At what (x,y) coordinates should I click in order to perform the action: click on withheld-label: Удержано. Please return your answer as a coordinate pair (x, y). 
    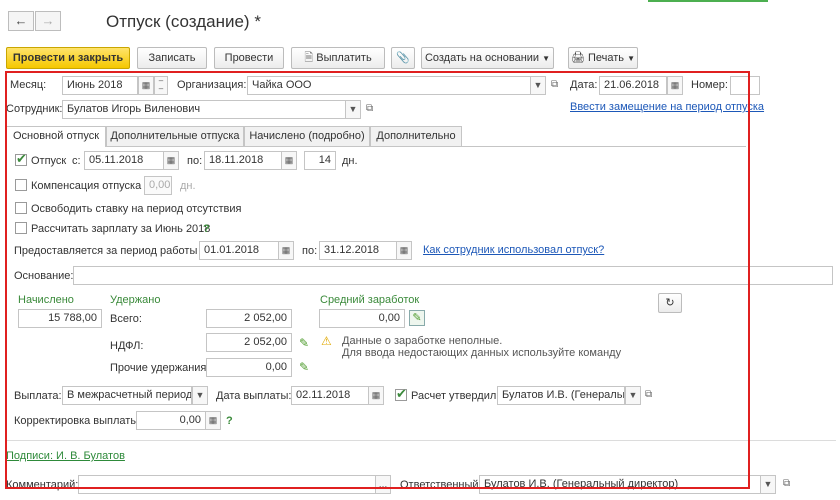
    Looking at the image, I should click on (135, 300).